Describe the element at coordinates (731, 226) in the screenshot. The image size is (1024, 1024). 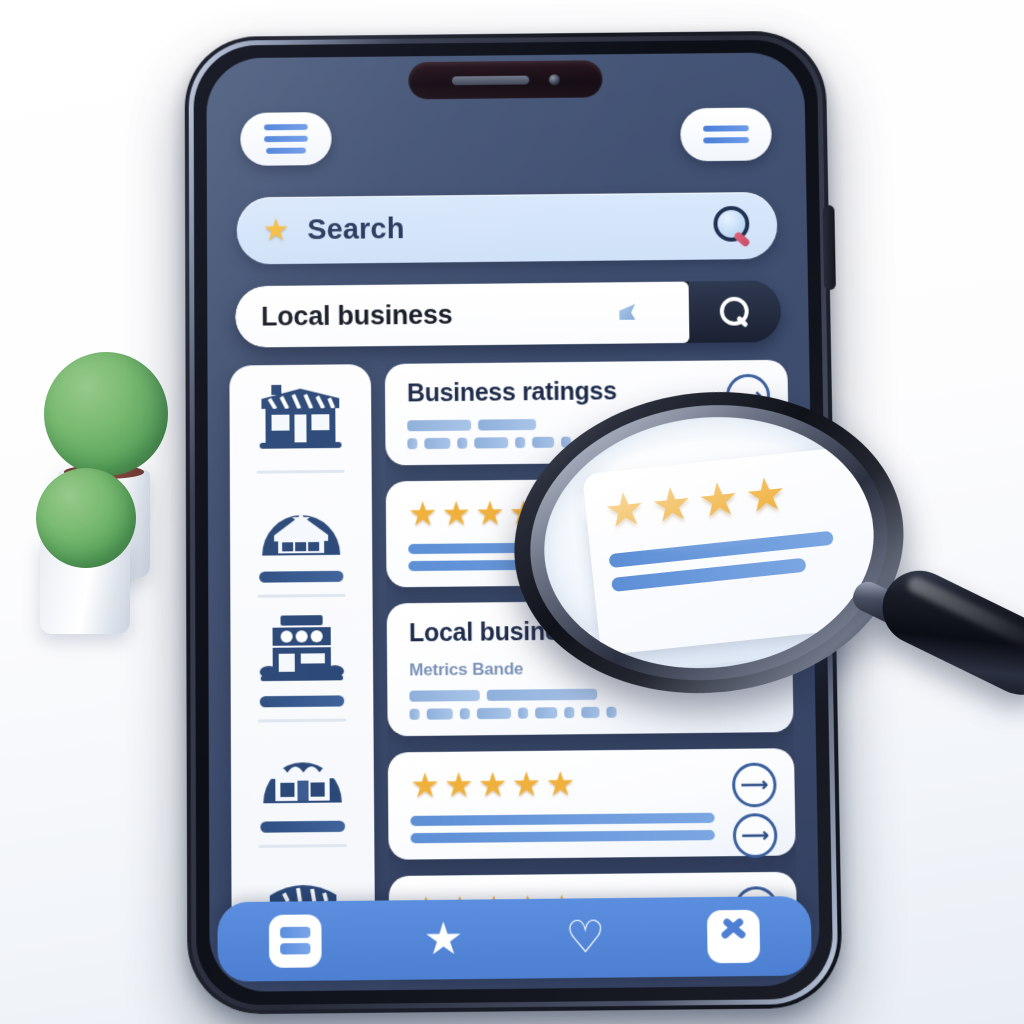
I see `magnifier-icon` at that location.